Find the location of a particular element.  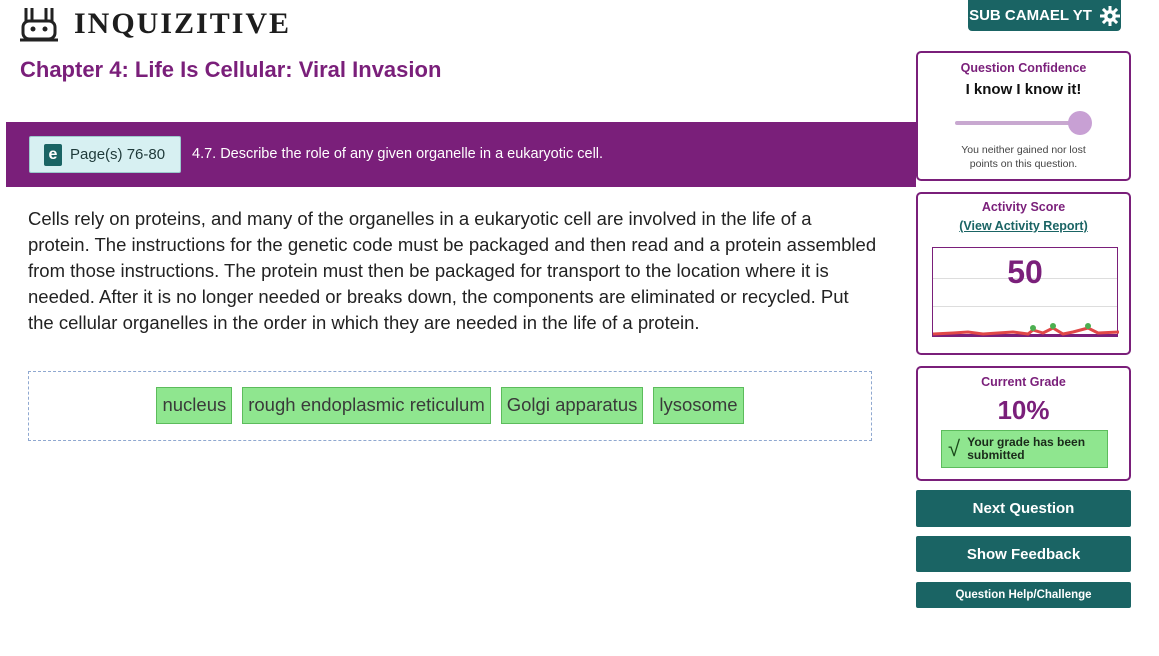

show-feedback-button: Show Feedback is located at coordinates (1023, 554).